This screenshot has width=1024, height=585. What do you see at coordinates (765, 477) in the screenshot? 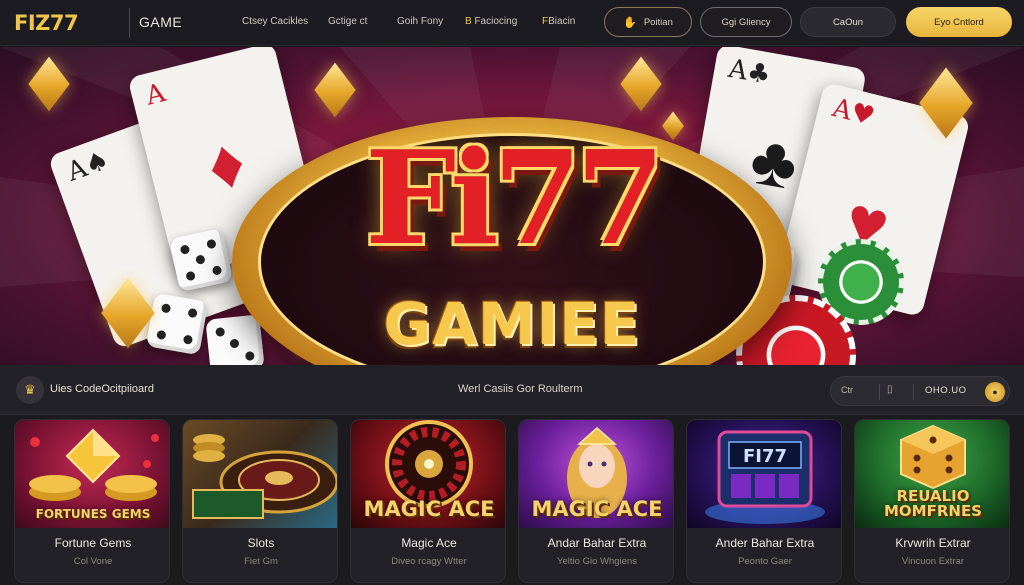
I see `slot-machine-art: FI77` at bounding box center [765, 477].